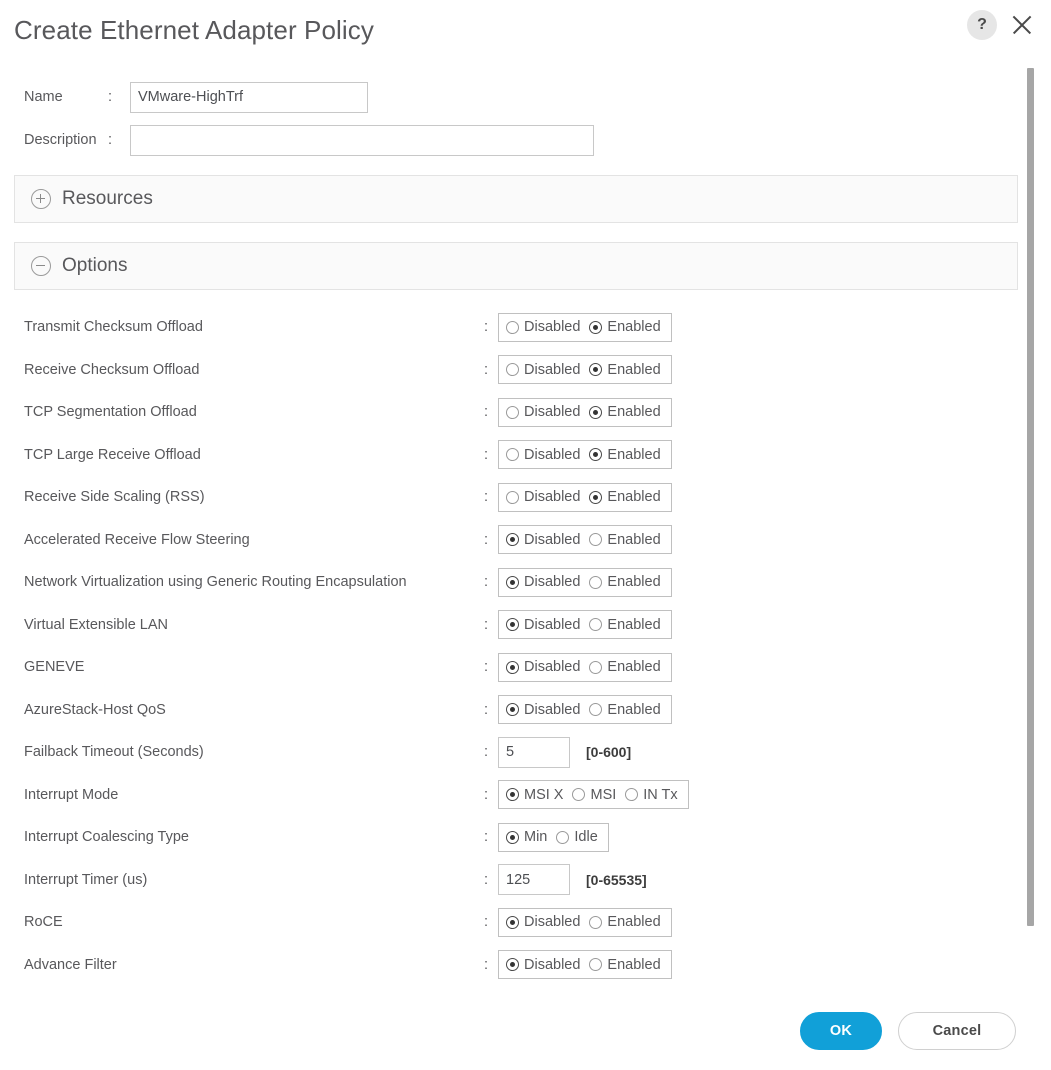  Describe the element at coordinates (536, 837) in the screenshot. I see `radio-option-label: Min` at that location.